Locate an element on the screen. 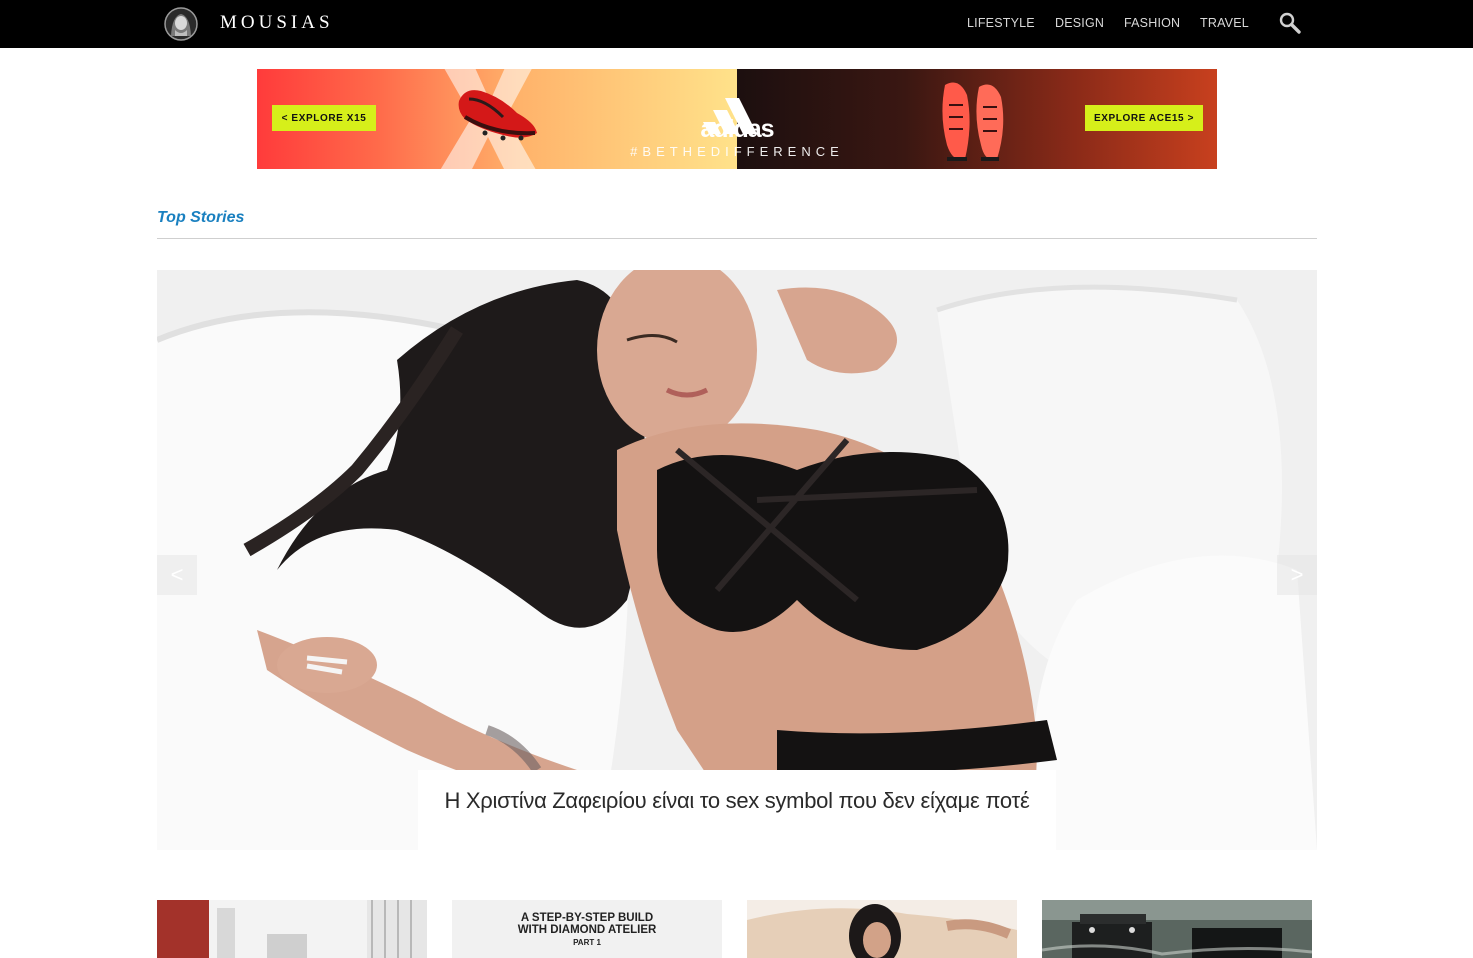 This screenshot has width=1473, height=958. pink-football-boots-image is located at coordinates (973, 121).